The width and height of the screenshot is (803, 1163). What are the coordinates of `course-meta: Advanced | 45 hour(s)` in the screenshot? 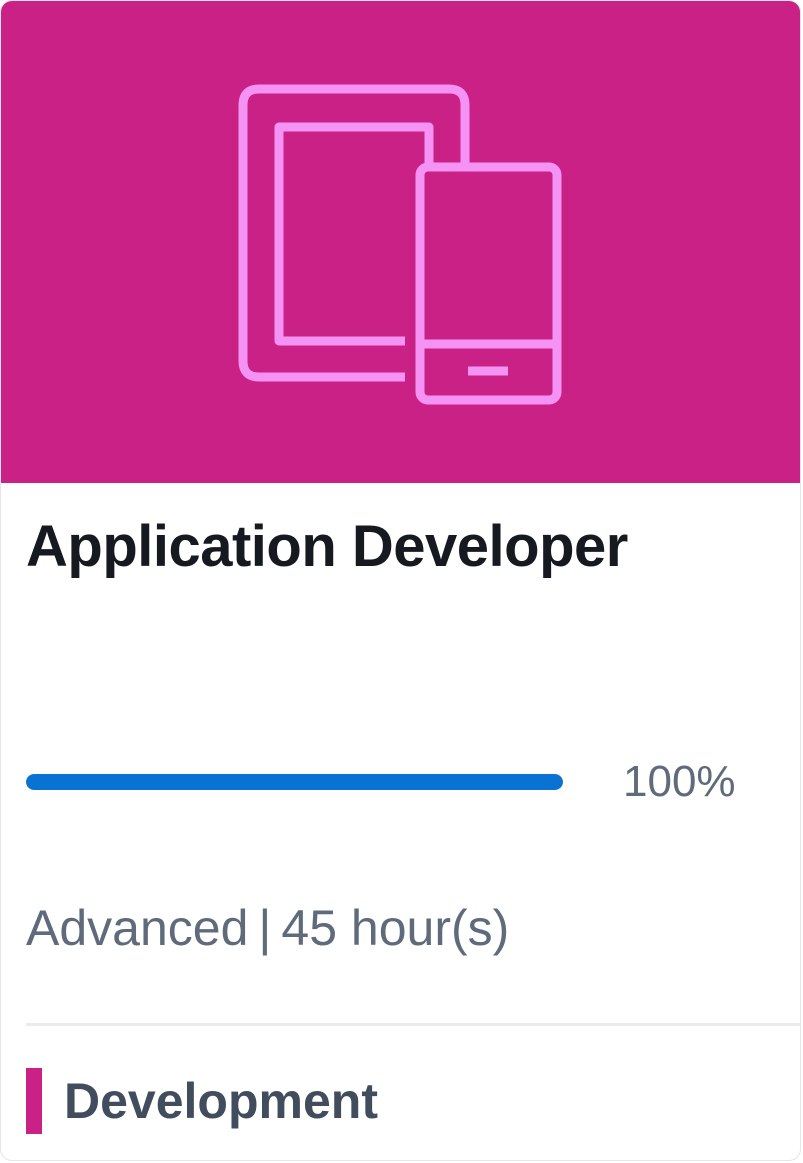 It's located at (267, 928).